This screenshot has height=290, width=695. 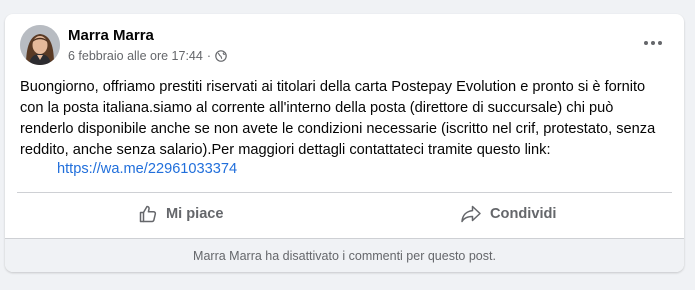 I want to click on like-label: Mi piace, so click(x=194, y=214).